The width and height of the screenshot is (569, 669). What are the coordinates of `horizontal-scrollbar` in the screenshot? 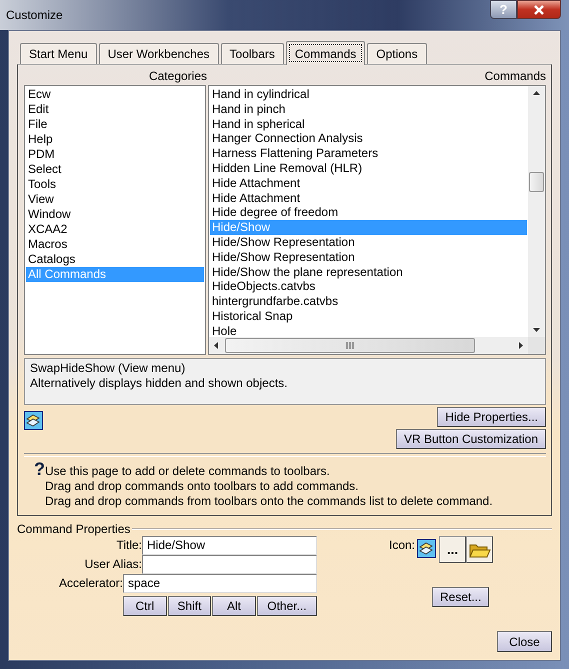 It's located at (368, 345).